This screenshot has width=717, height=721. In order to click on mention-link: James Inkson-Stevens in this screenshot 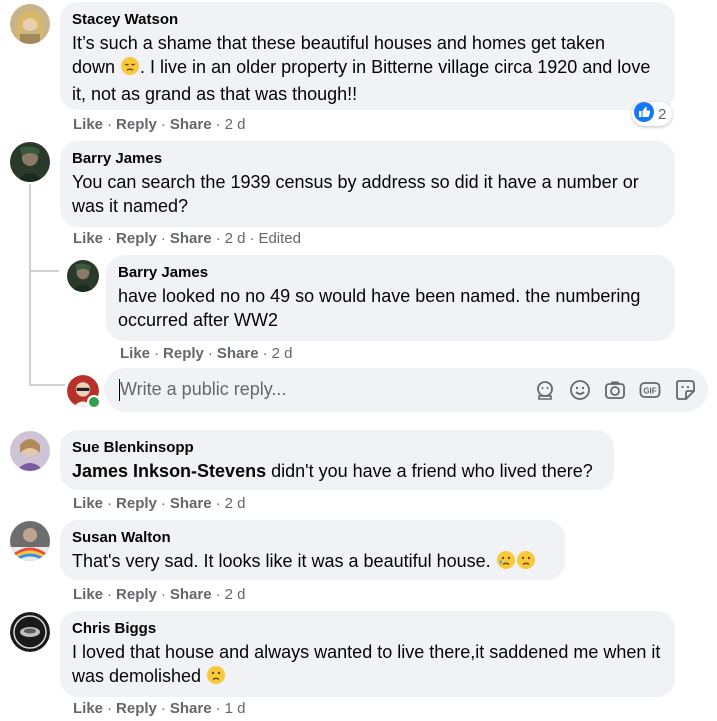, I will do `click(169, 471)`.